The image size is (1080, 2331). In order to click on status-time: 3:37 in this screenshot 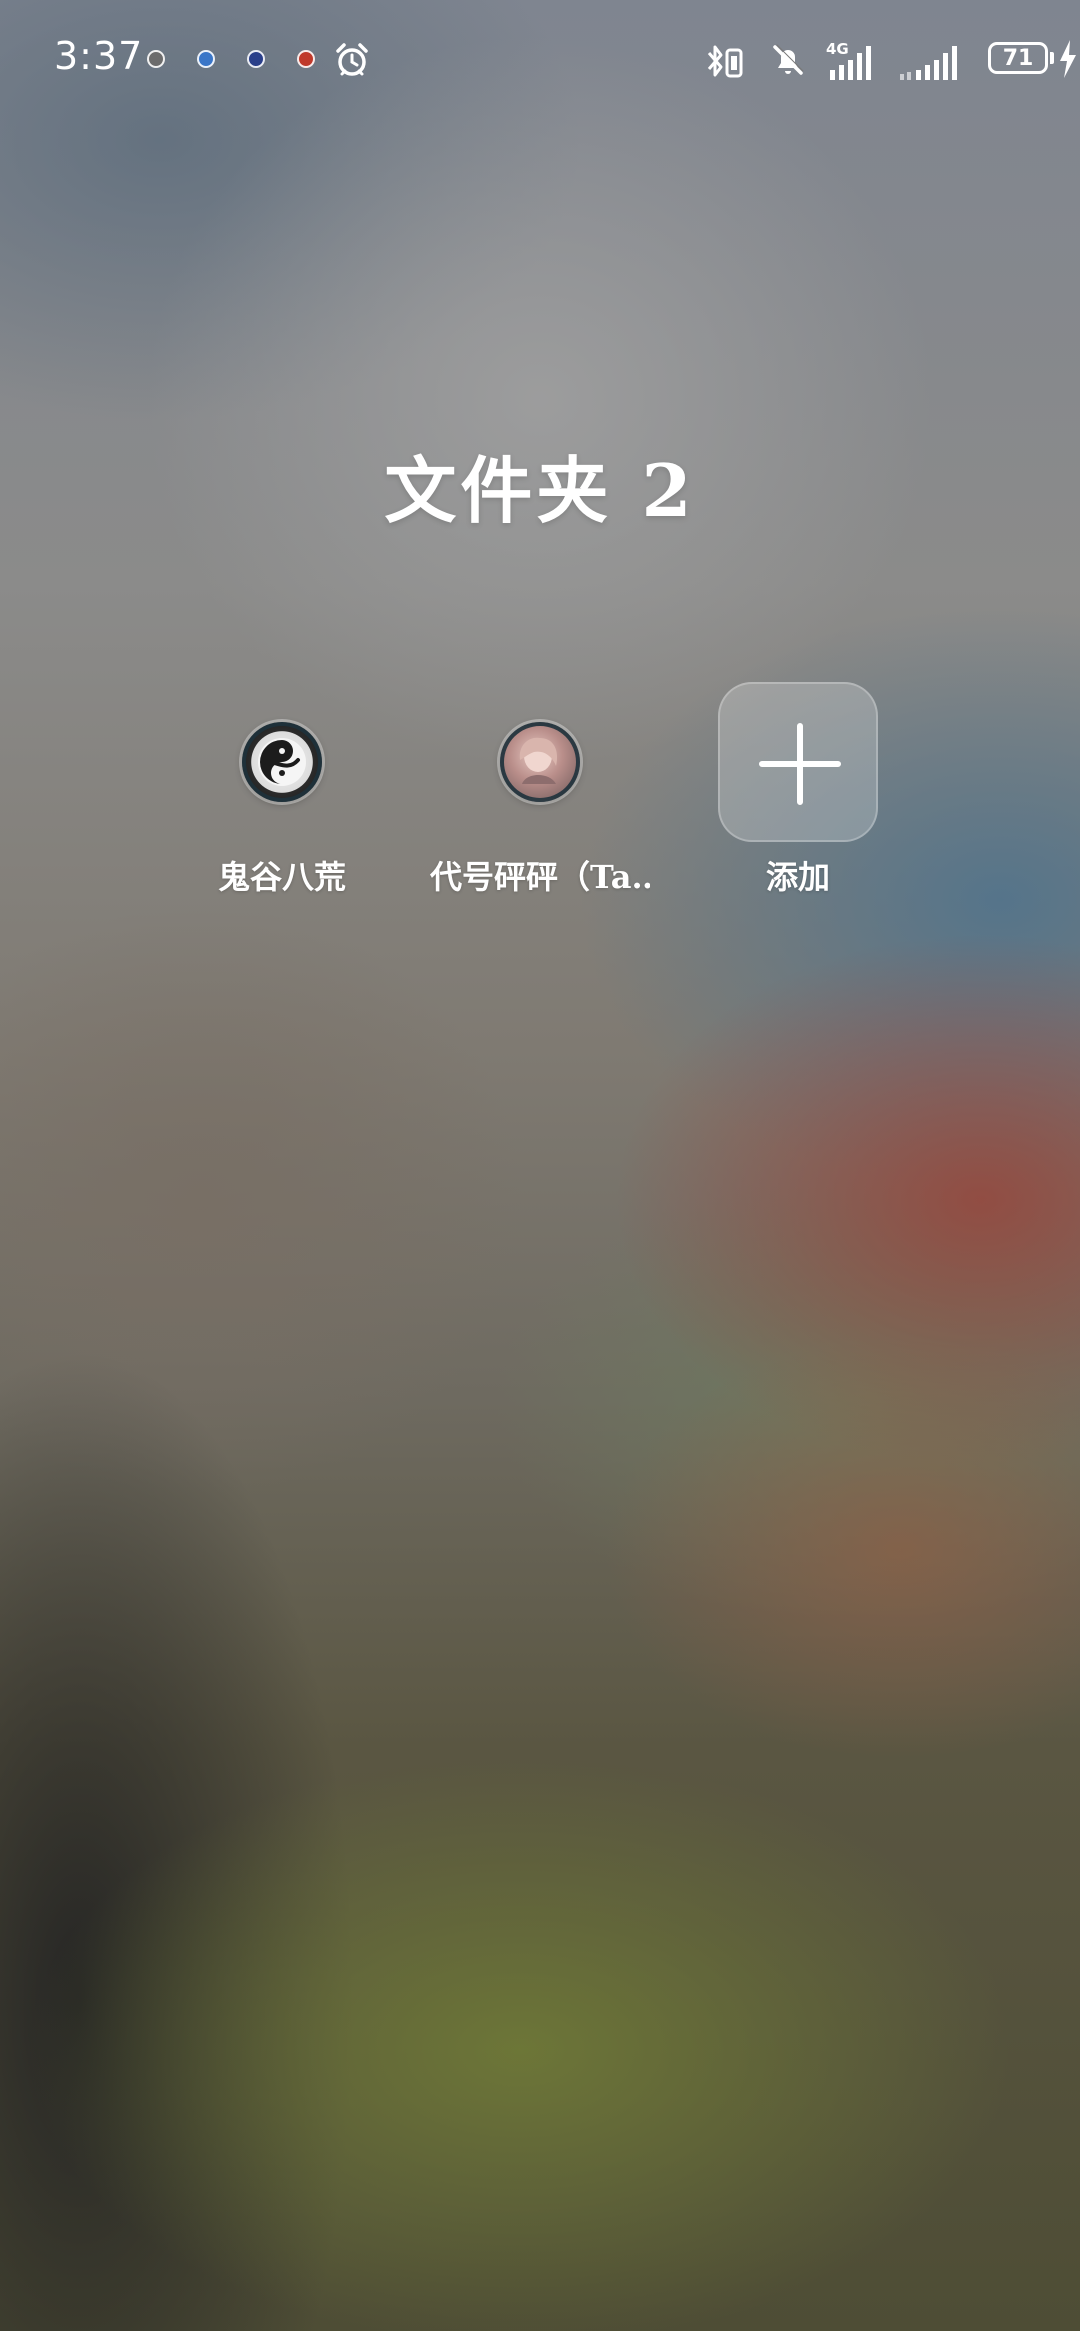, I will do `click(99, 56)`.